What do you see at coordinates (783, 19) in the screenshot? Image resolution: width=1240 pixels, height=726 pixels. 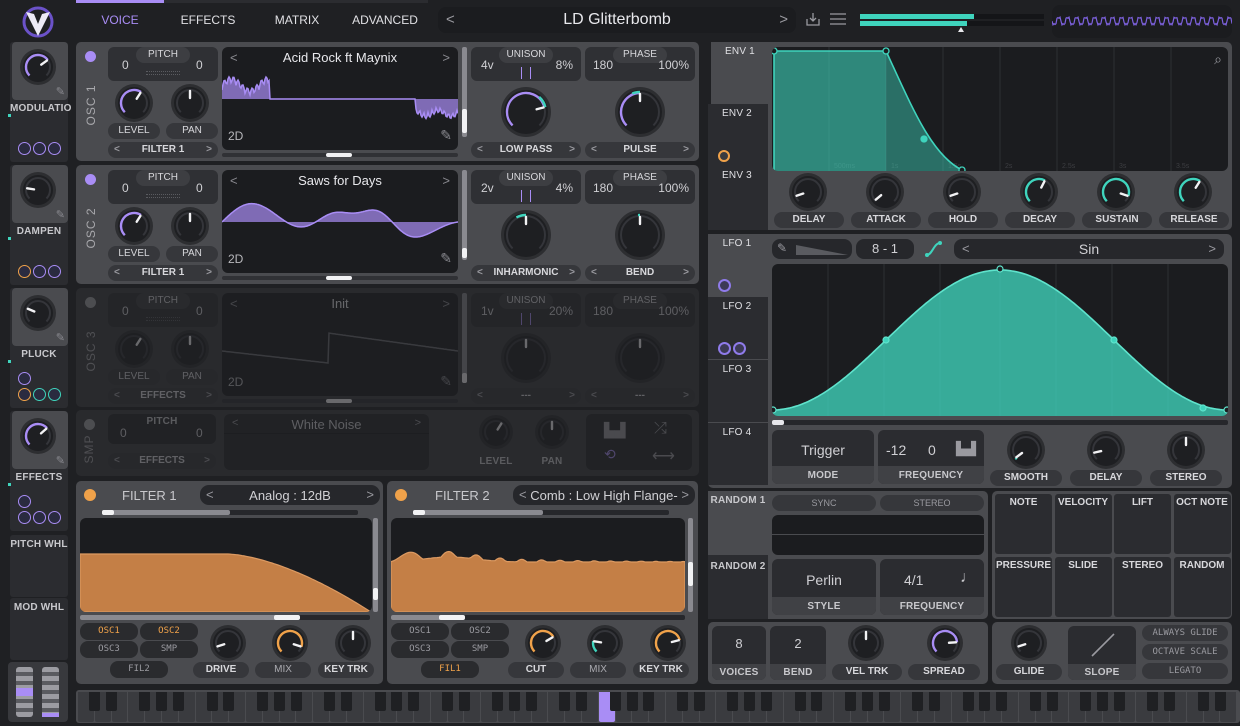 I see `preset-next-button: >` at bounding box center [783, 19].